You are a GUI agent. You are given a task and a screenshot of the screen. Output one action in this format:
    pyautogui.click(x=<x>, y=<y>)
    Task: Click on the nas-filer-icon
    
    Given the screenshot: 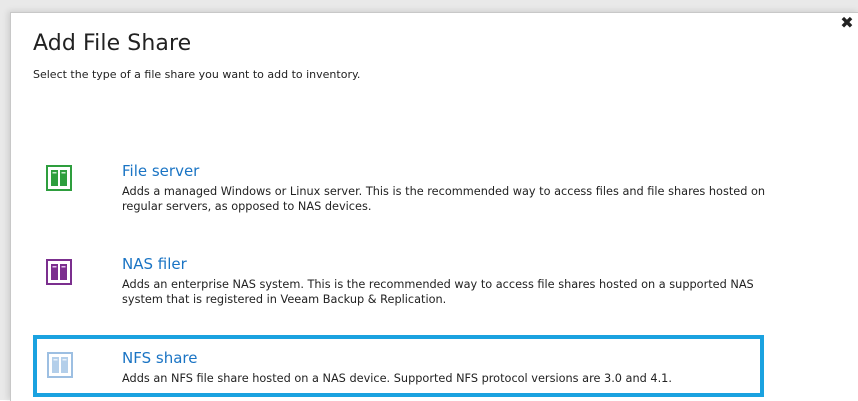 What is the action you would take?
    pyautogui.click(x=59, y=272)
    